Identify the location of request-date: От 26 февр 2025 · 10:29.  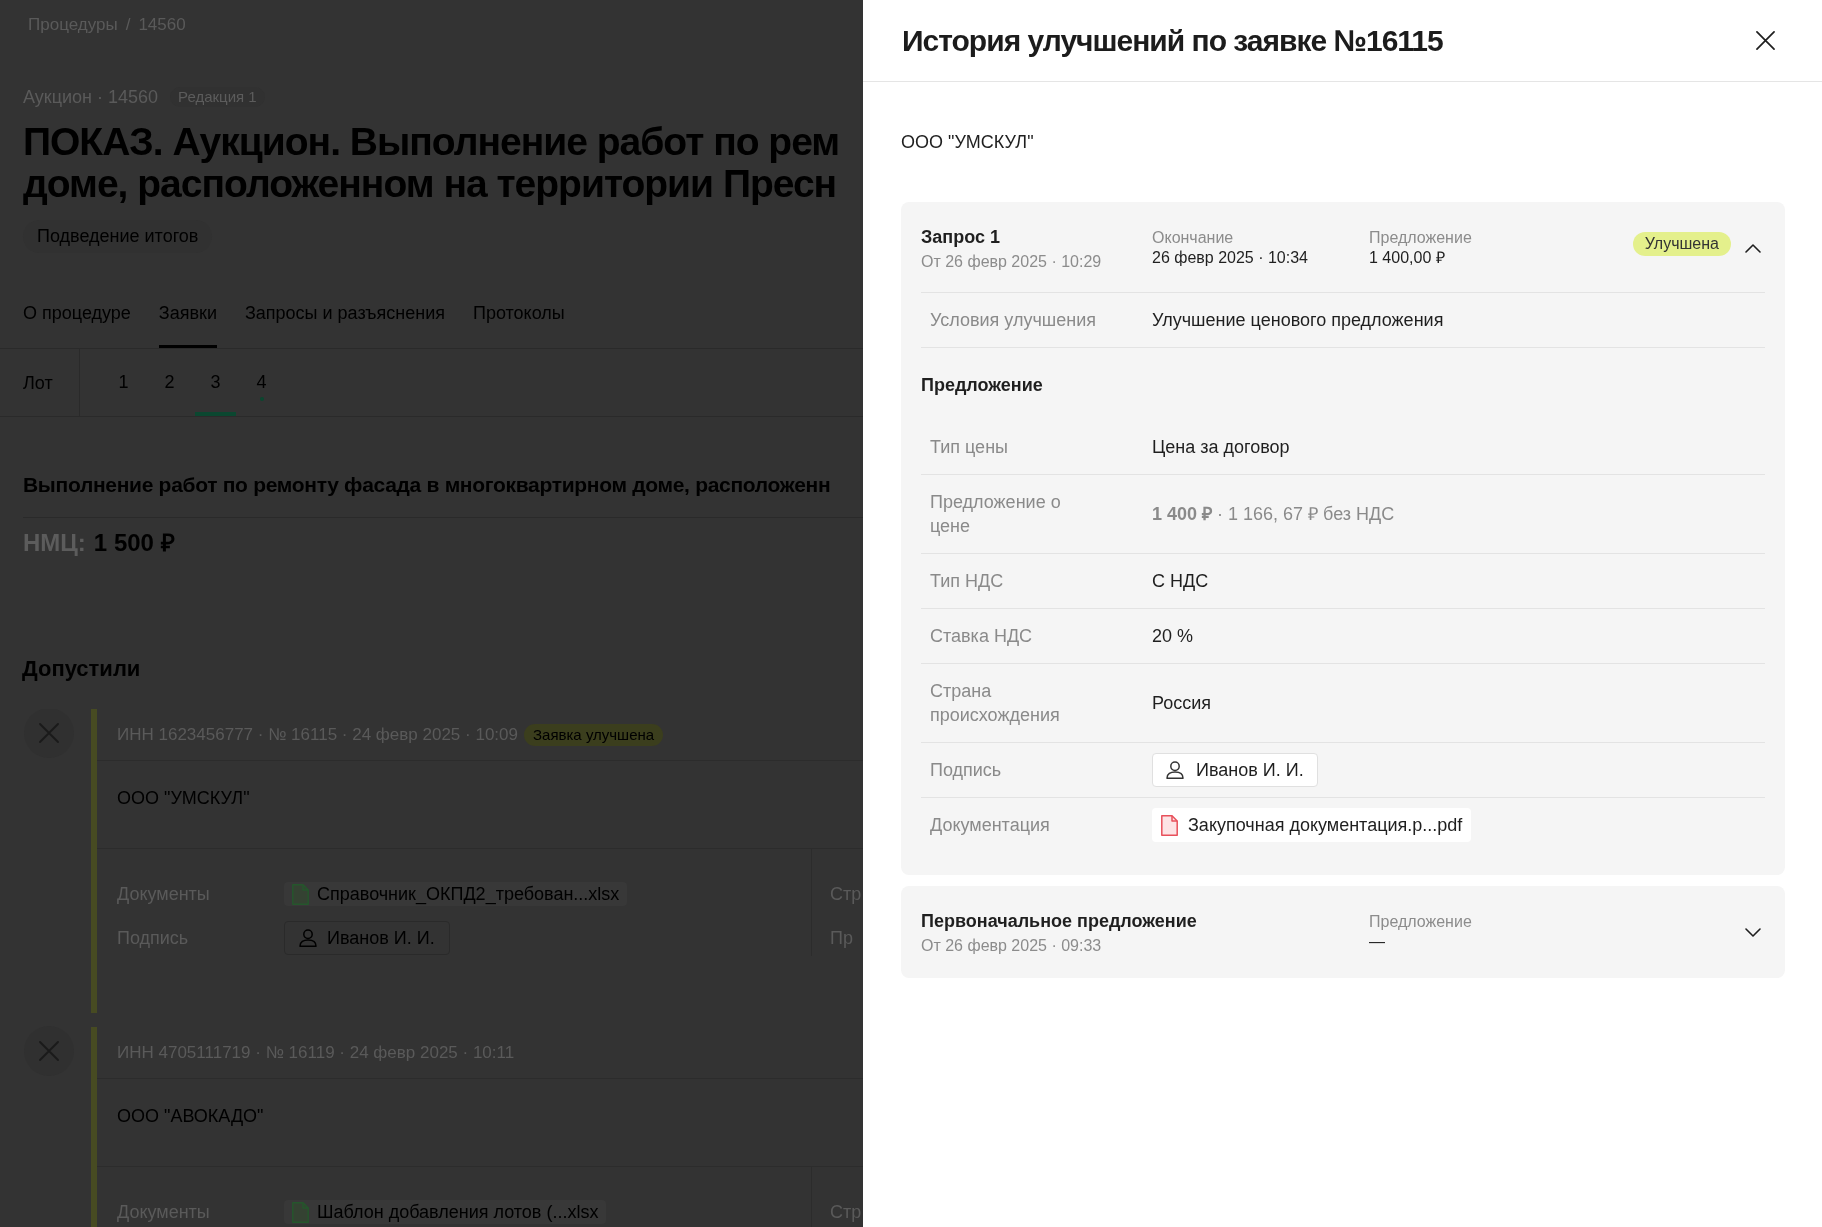
(1011, 262).